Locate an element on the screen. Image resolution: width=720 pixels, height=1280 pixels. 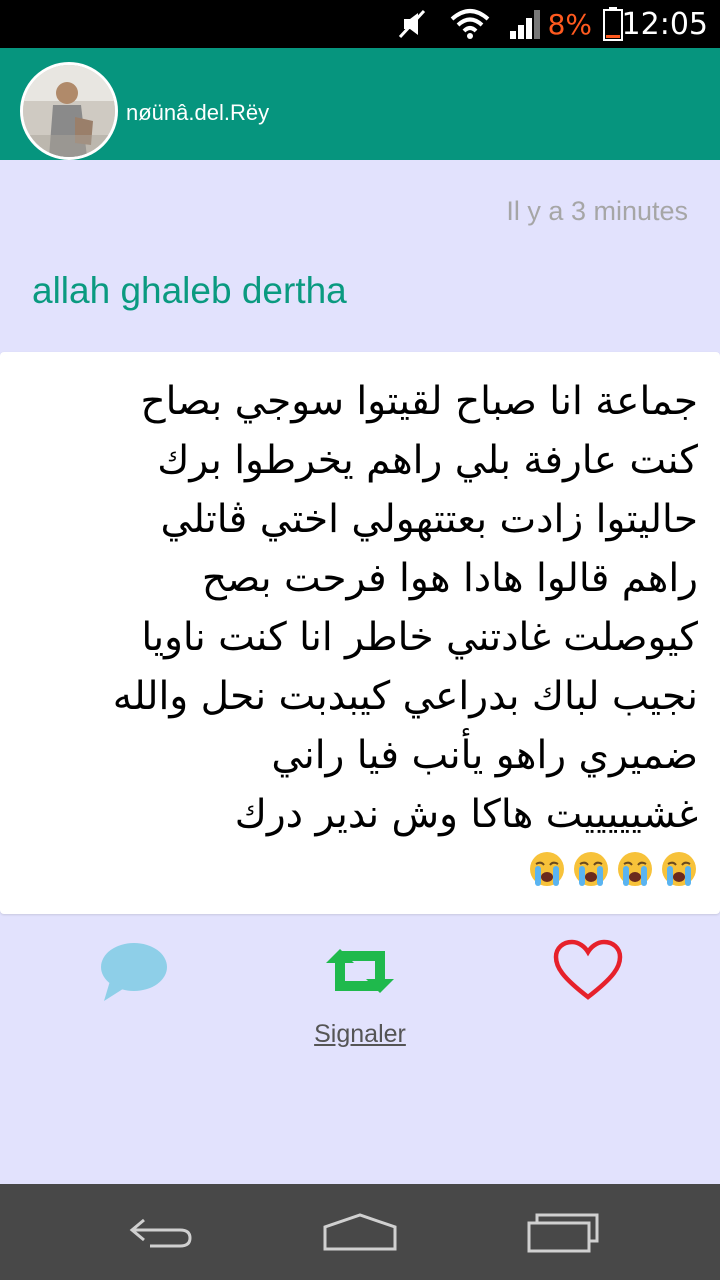
recents-button is located at coordinates (563, 1232).